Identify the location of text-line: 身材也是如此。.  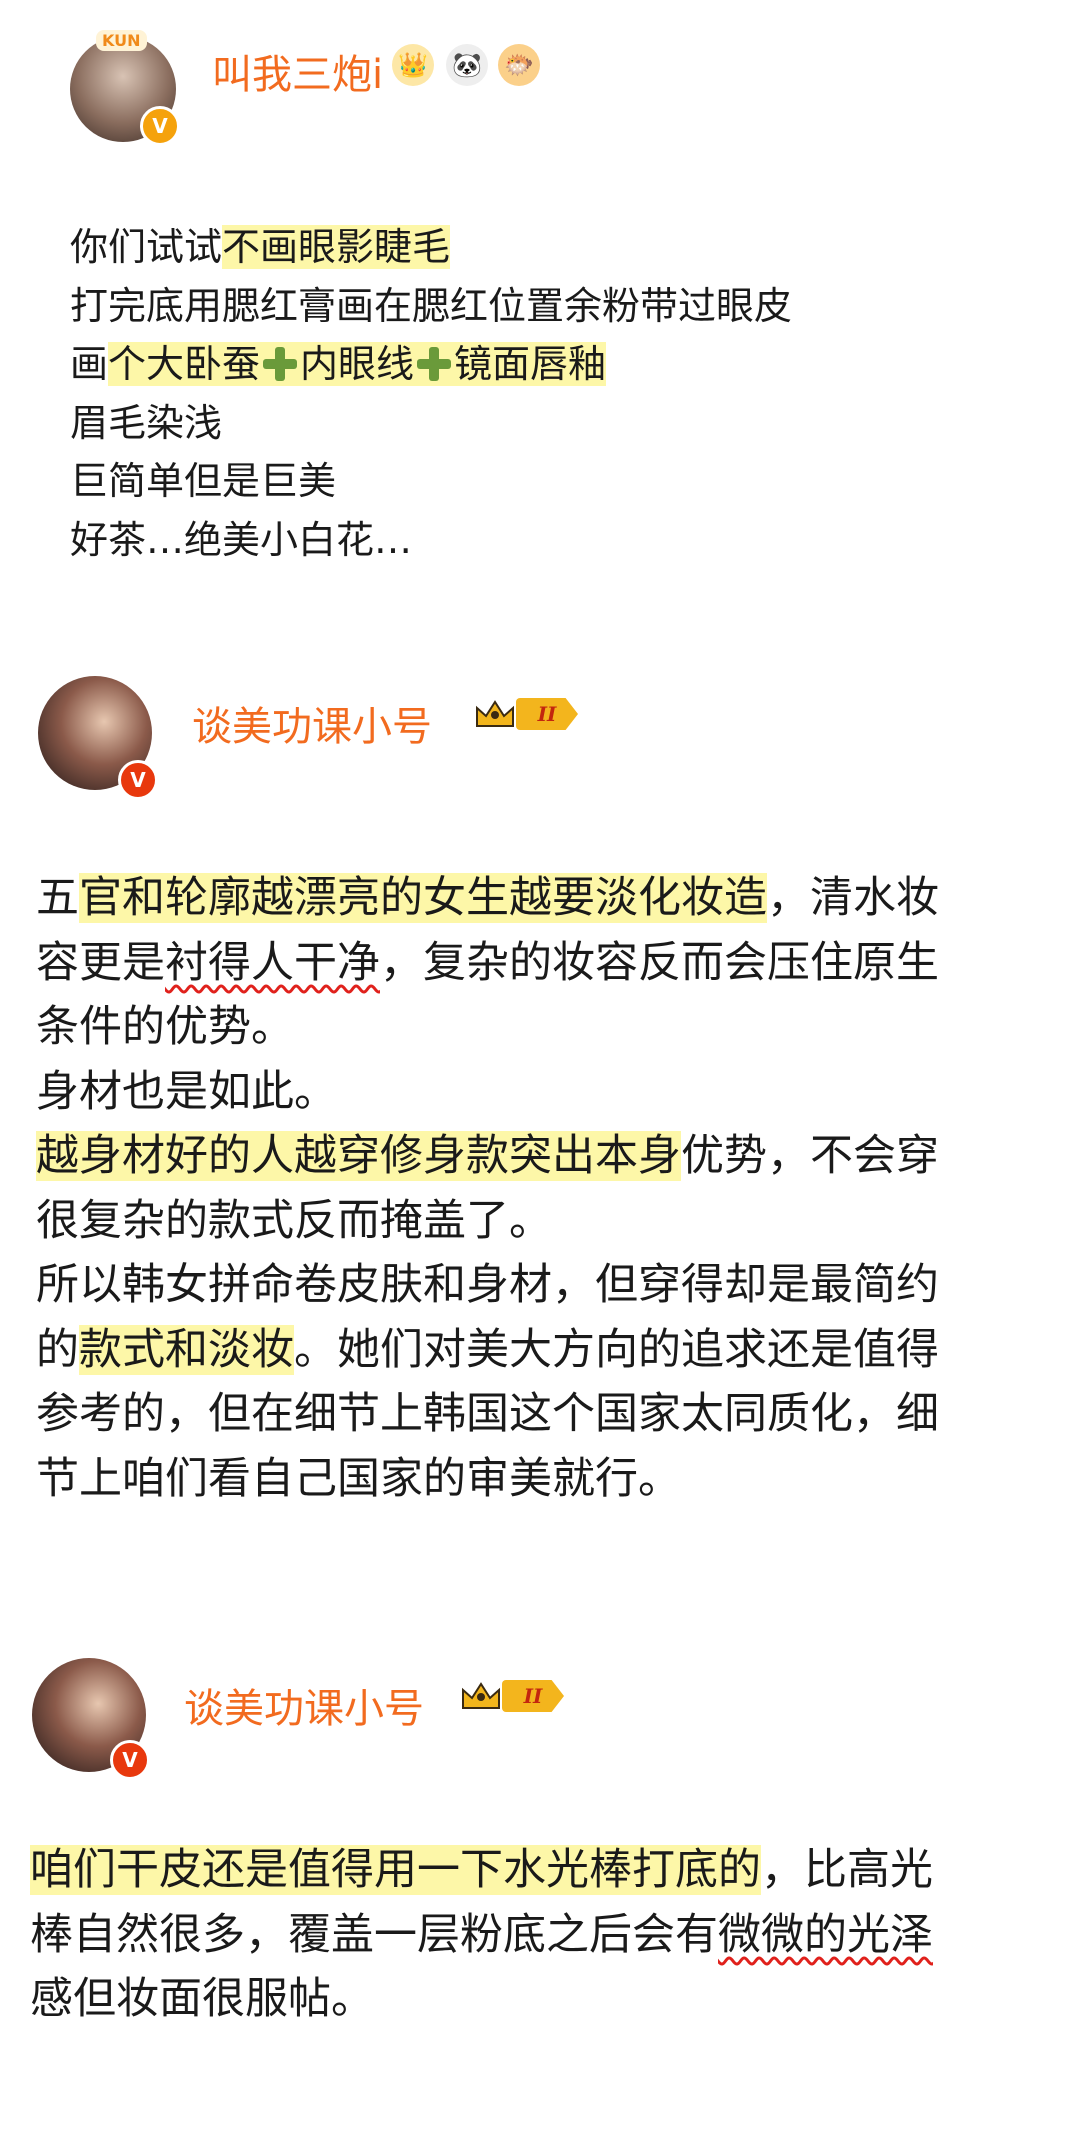
(186, 1091).